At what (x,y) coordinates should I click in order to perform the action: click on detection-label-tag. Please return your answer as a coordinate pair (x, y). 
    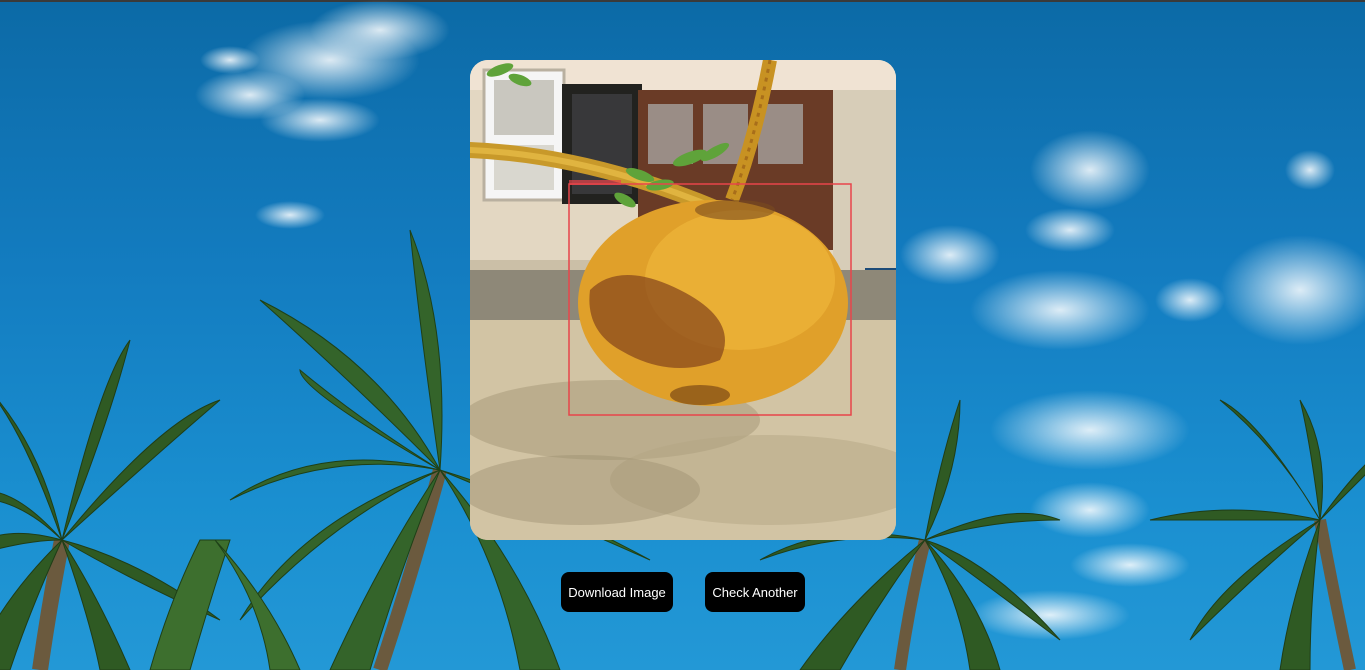
    Looking at the image, I should click on (595, 182).